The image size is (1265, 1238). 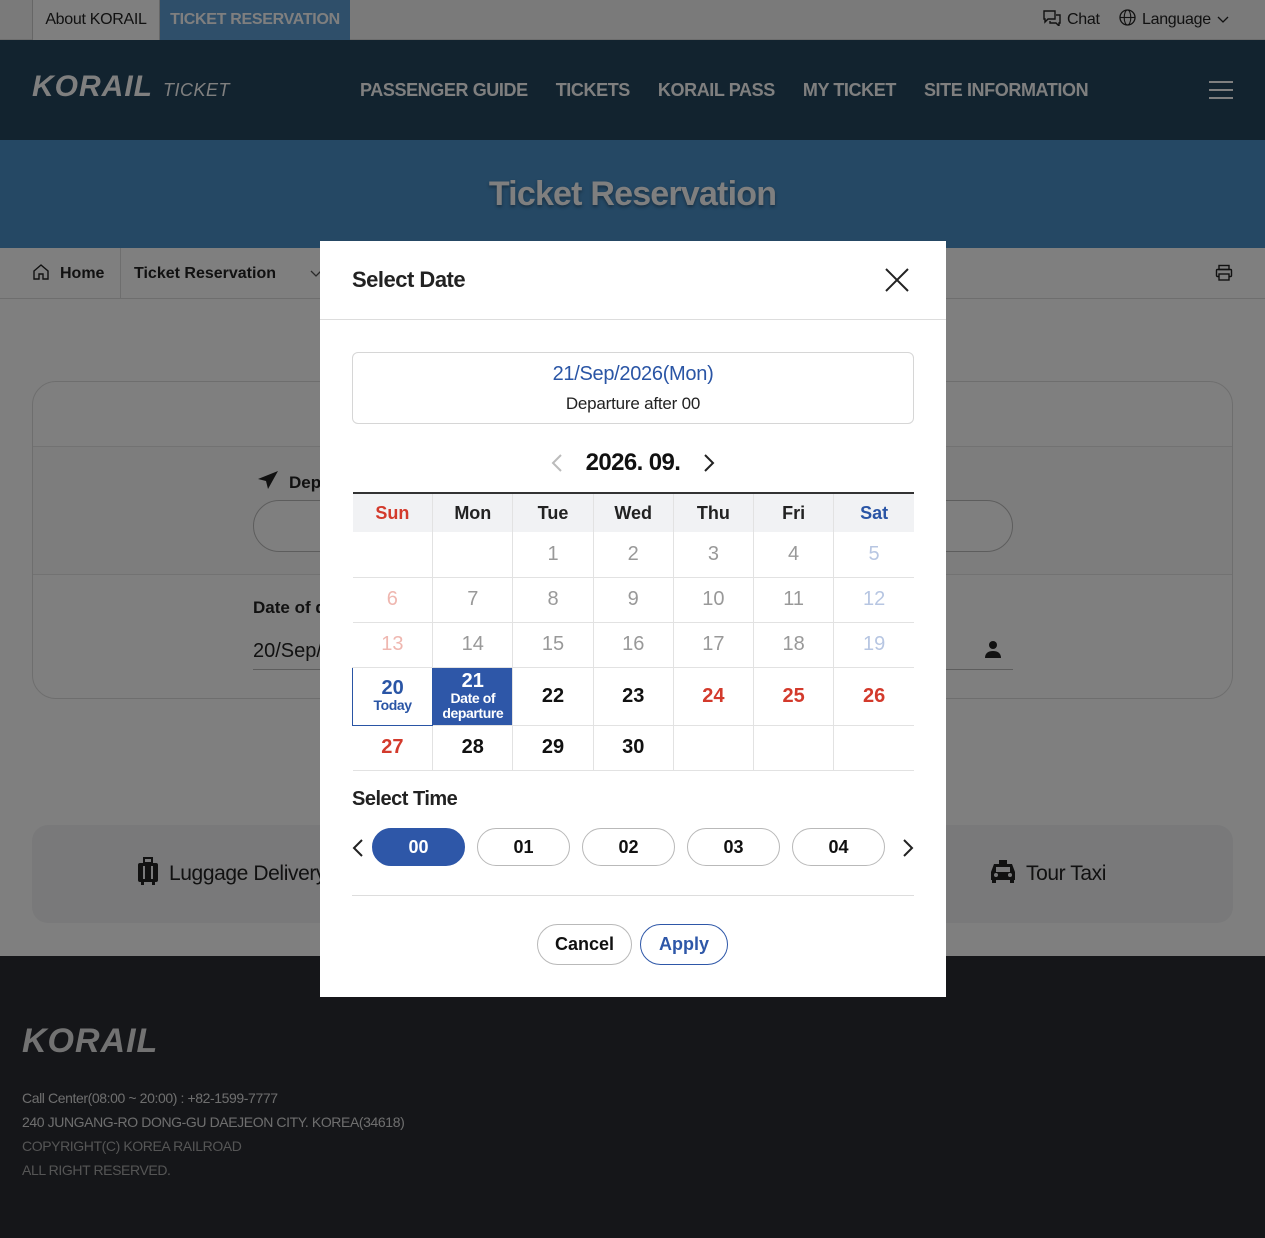 I want to click on calendar-day-holiday: 26, so click(x=873, y=696).